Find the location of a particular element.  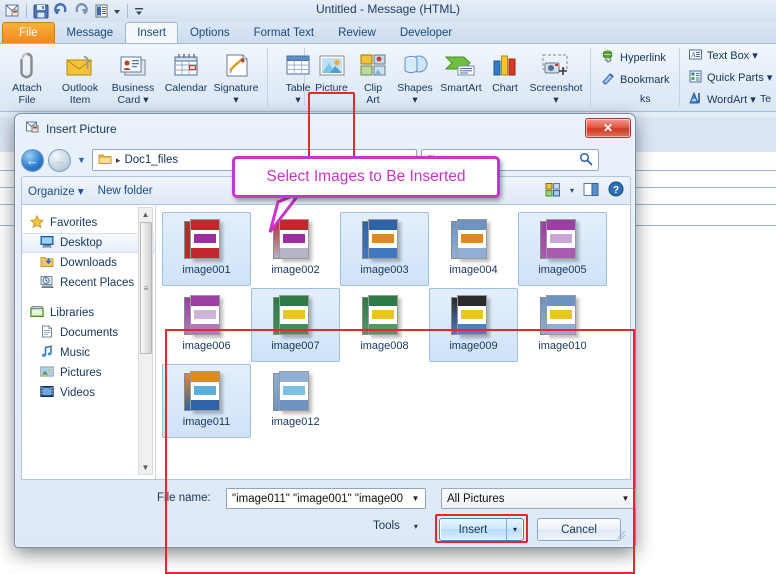

smartart-button: SmartArt is located at coordinates (461, 77).